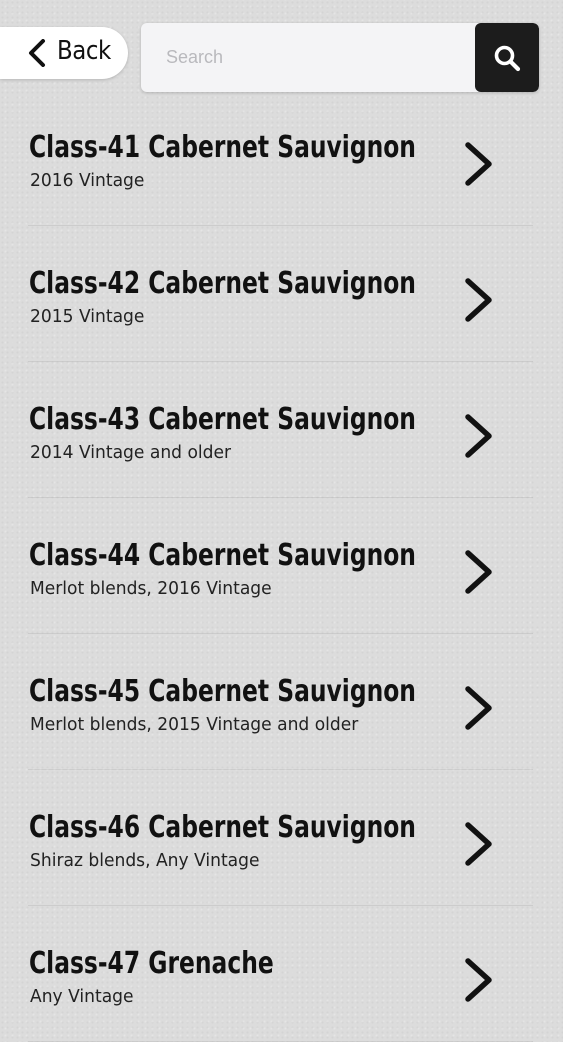 The image size is (563, 1042). What do you see at coordinates (87, 180) in the screenshot?
I see `item-subtitle: 2016 Vintage` at bounding box center [87, 180].